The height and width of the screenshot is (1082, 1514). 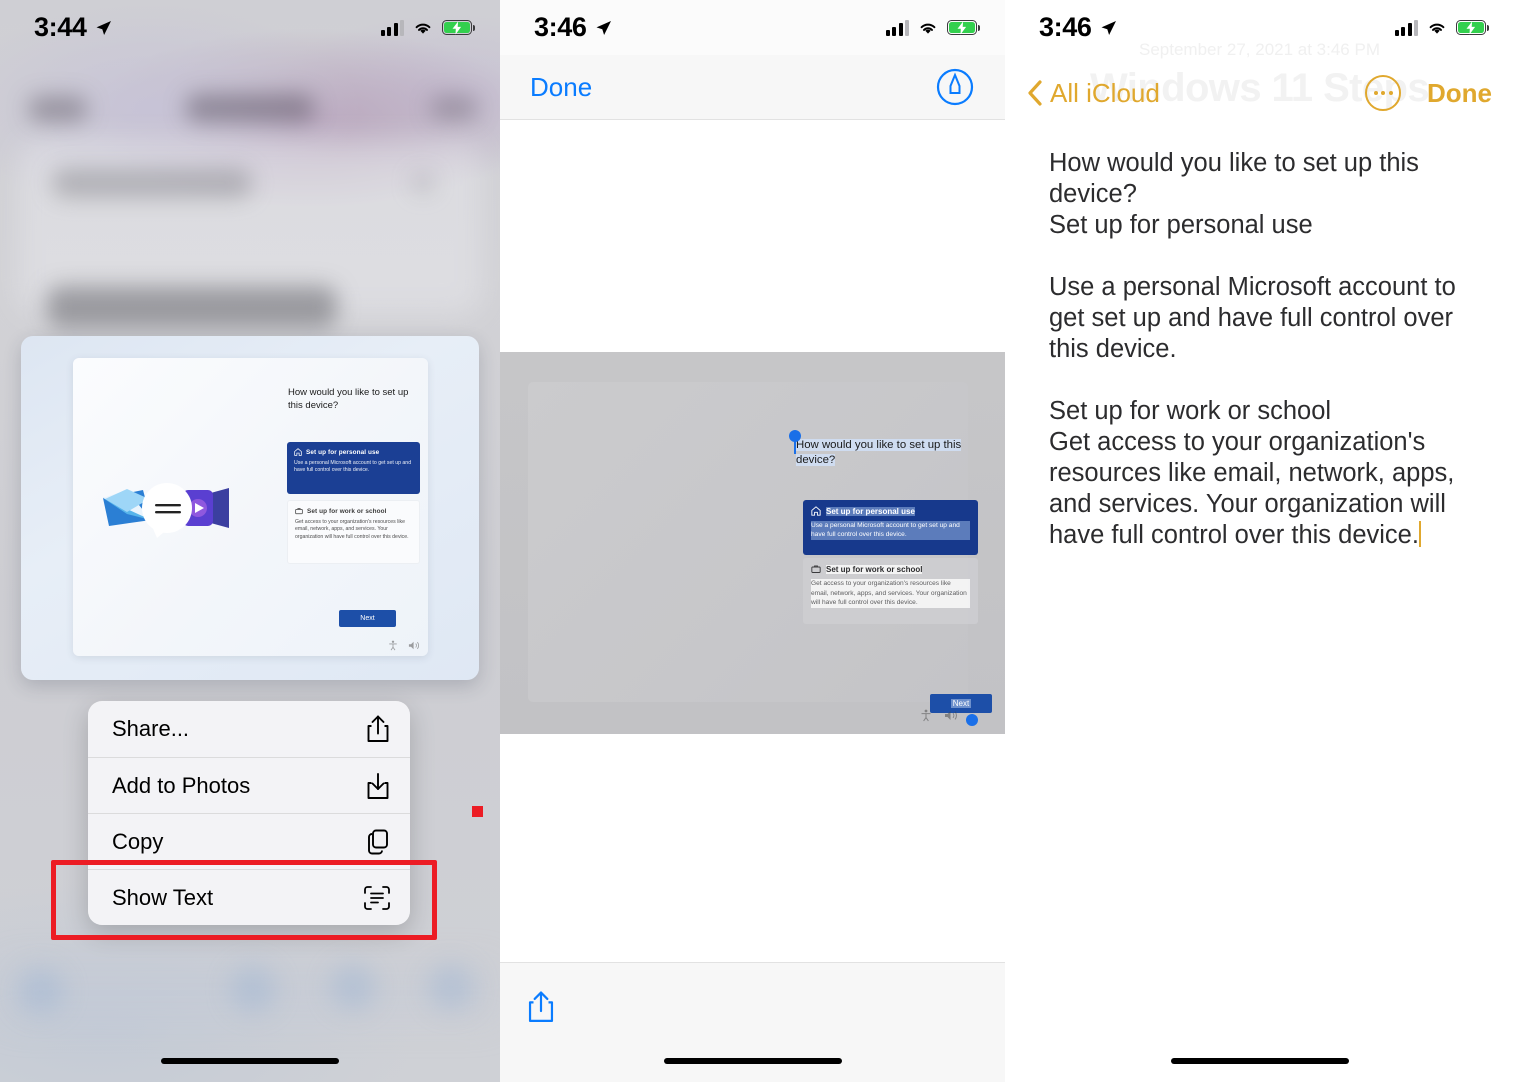 What do you see at coordinates (795, 436) in the screenshot?
I see `selection-handle-start` at bounding box center [795, 436].